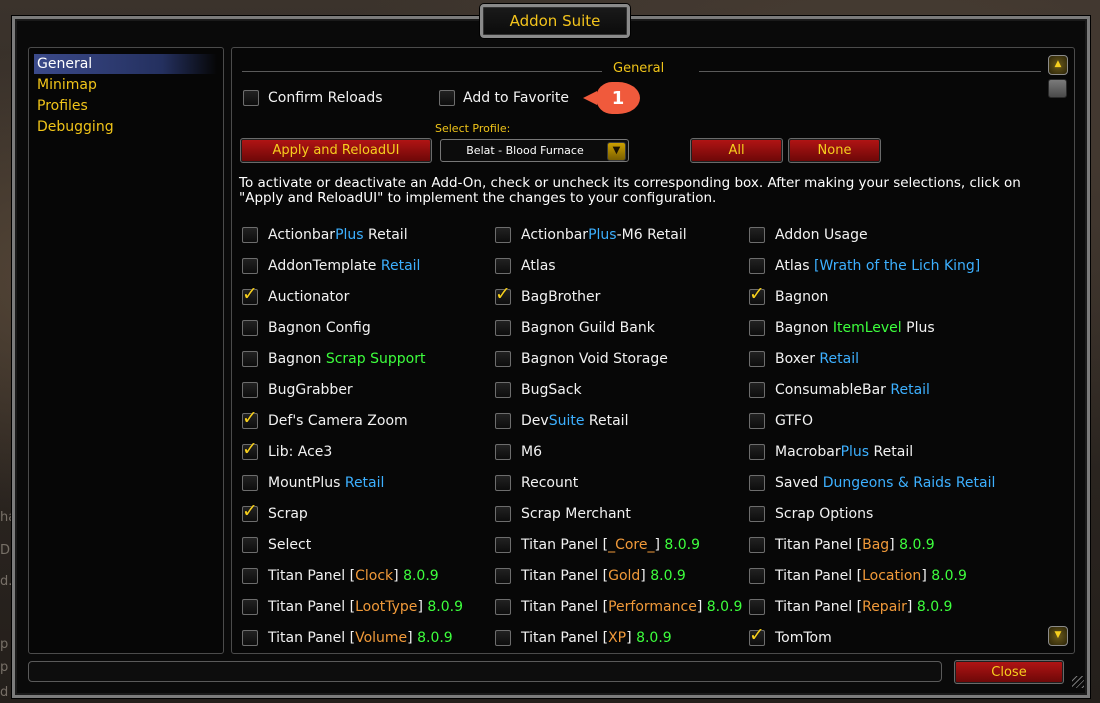 Image resolution: width=1100 pixels, height=703 pixels. I want to click on addon-label: Titan Panel [Performance] 8.0.9, so click(632, 607).